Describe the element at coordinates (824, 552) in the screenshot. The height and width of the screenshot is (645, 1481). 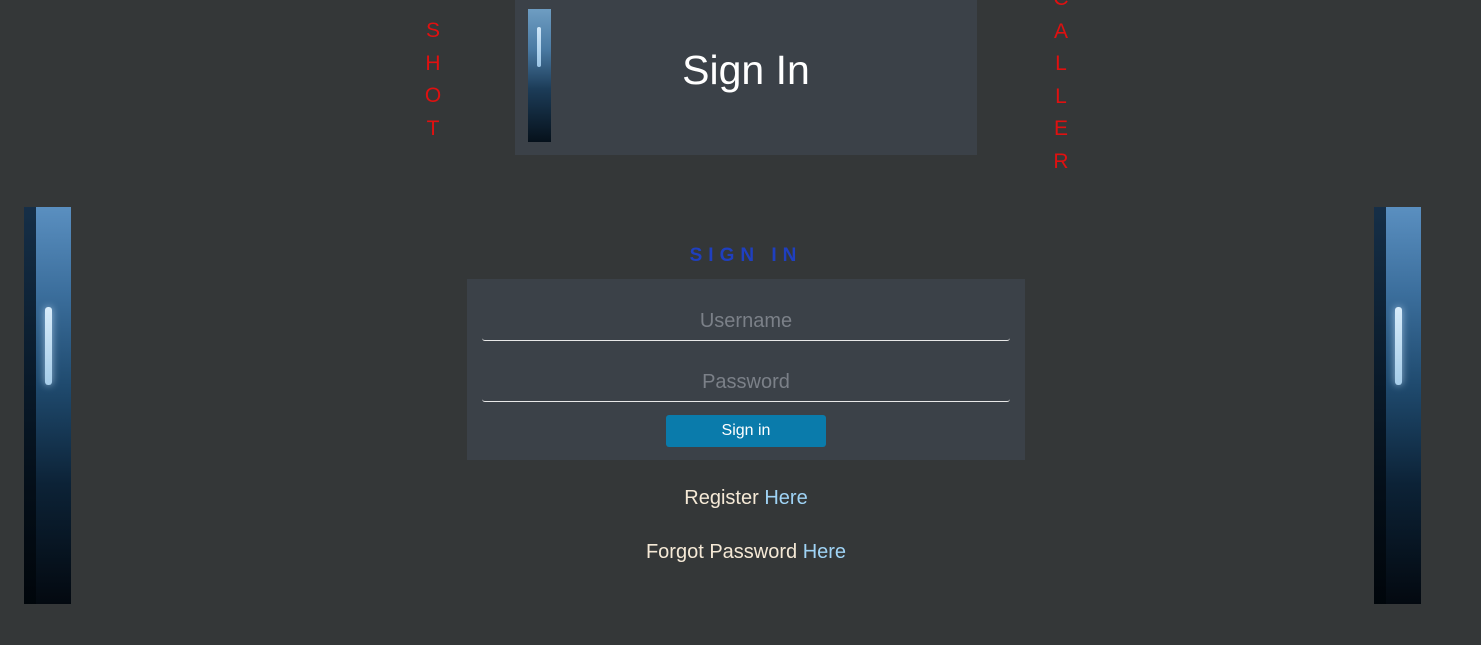
I see `forgot-password-link: Here` at that location.